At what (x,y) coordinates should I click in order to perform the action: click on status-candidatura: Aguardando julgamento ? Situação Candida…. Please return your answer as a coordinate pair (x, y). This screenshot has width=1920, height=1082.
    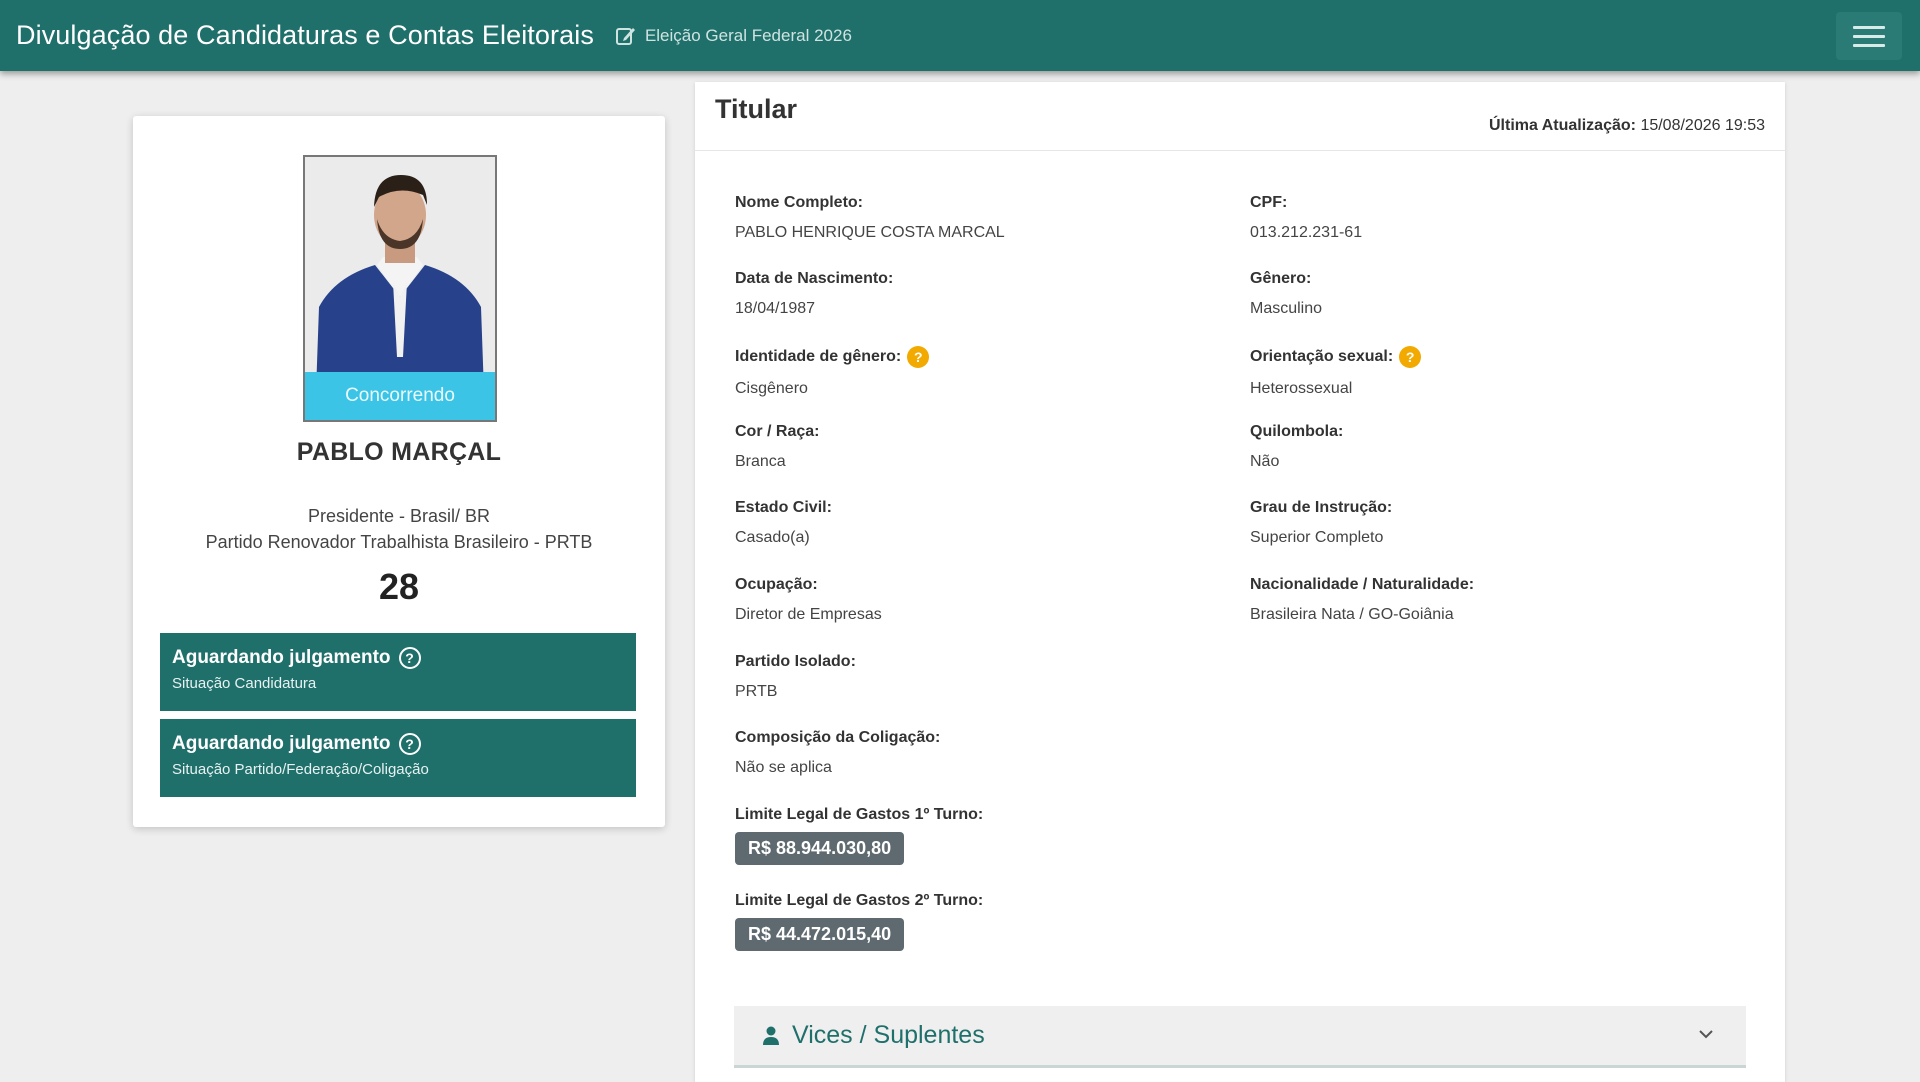
    Looking at the image, I should click on (398, 672).